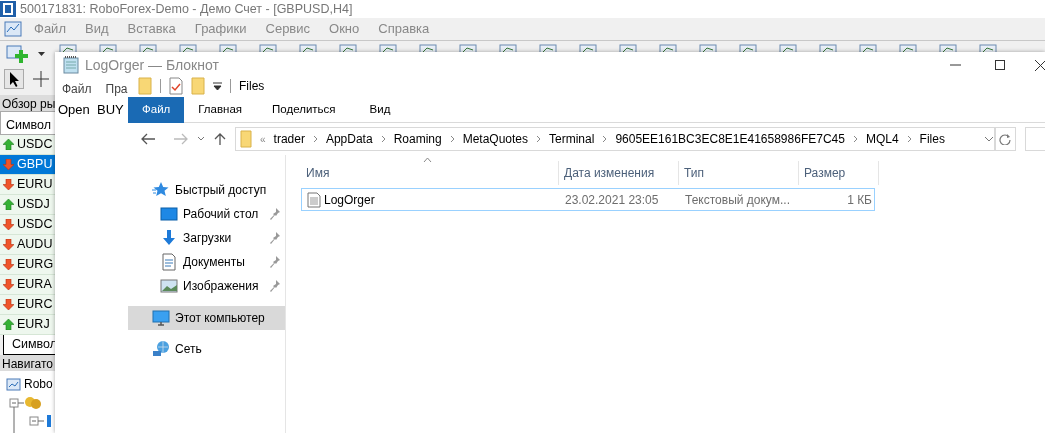 Image resolution: width=1045 pixels, height=433 pixels. I want to click on star-icon, so click(161, 190).